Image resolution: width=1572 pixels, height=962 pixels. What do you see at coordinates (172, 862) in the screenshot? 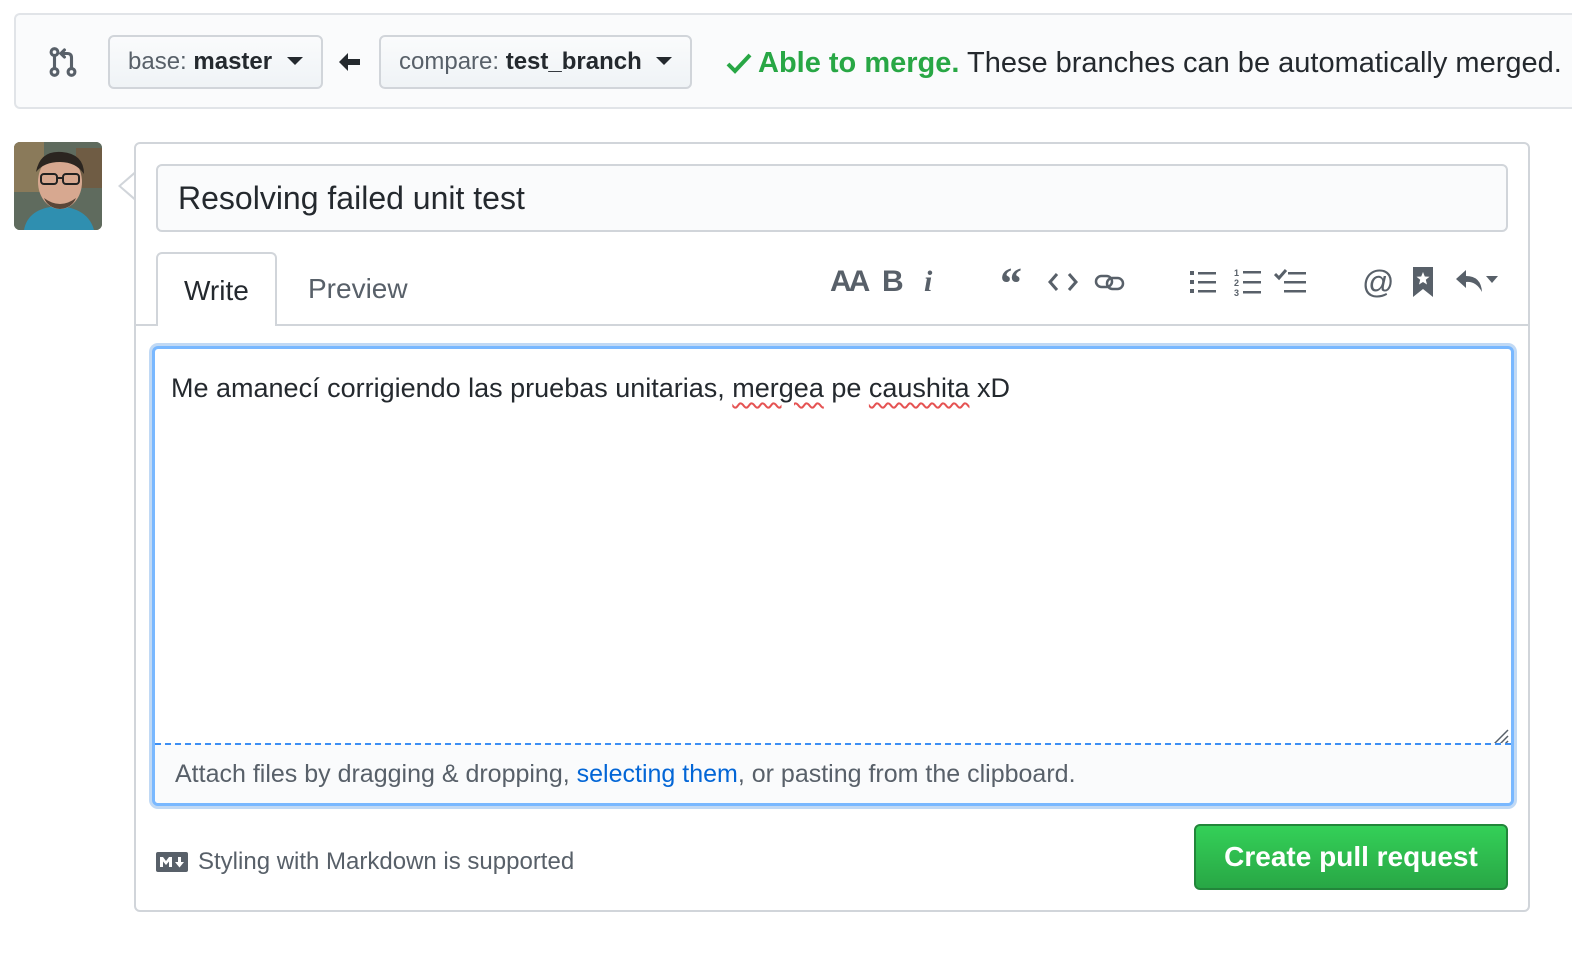
I see `markdown-icon` at bounding box center [172, 862].